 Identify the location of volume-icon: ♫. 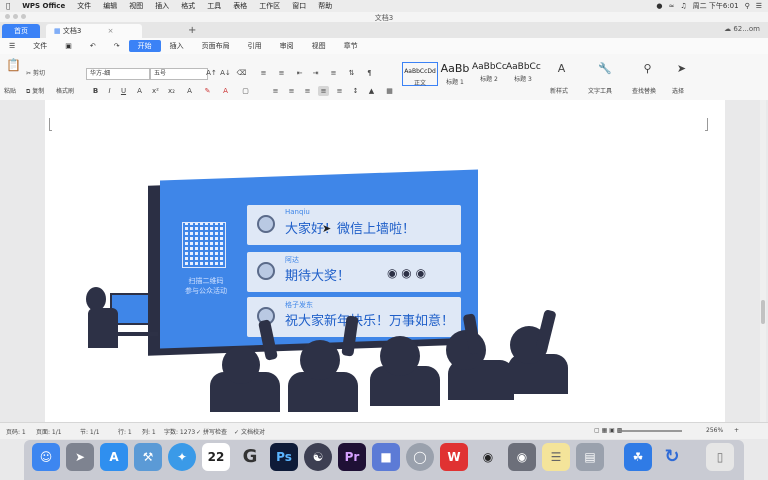
(683, 6).